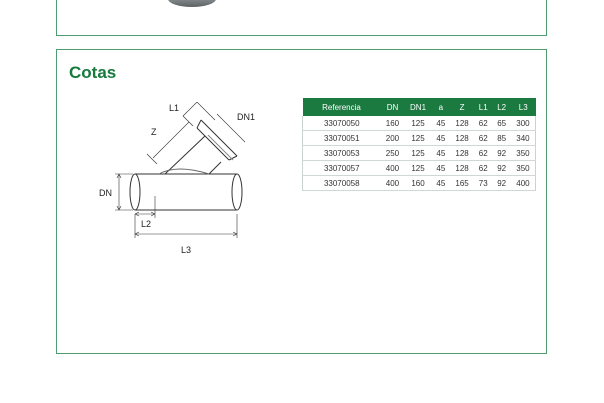 This screenshot has height=403, width=604. What do you see at coordinates (462, 107) in the screenshot?
I see `header-z: Z` at bounding box center [462, 107].